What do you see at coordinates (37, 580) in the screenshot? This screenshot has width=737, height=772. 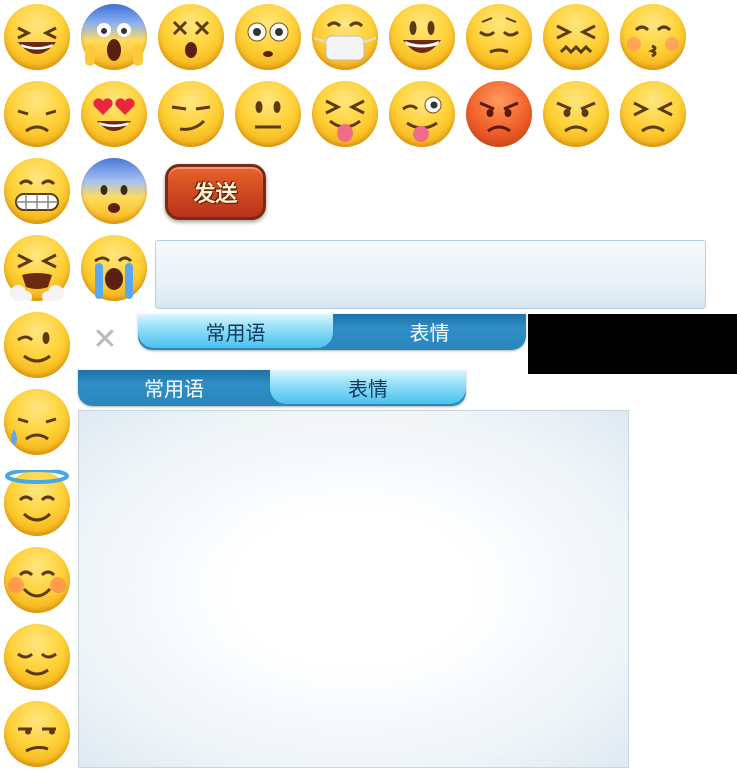 I see `blushing-face-icon` at bounding box center [37, 580].